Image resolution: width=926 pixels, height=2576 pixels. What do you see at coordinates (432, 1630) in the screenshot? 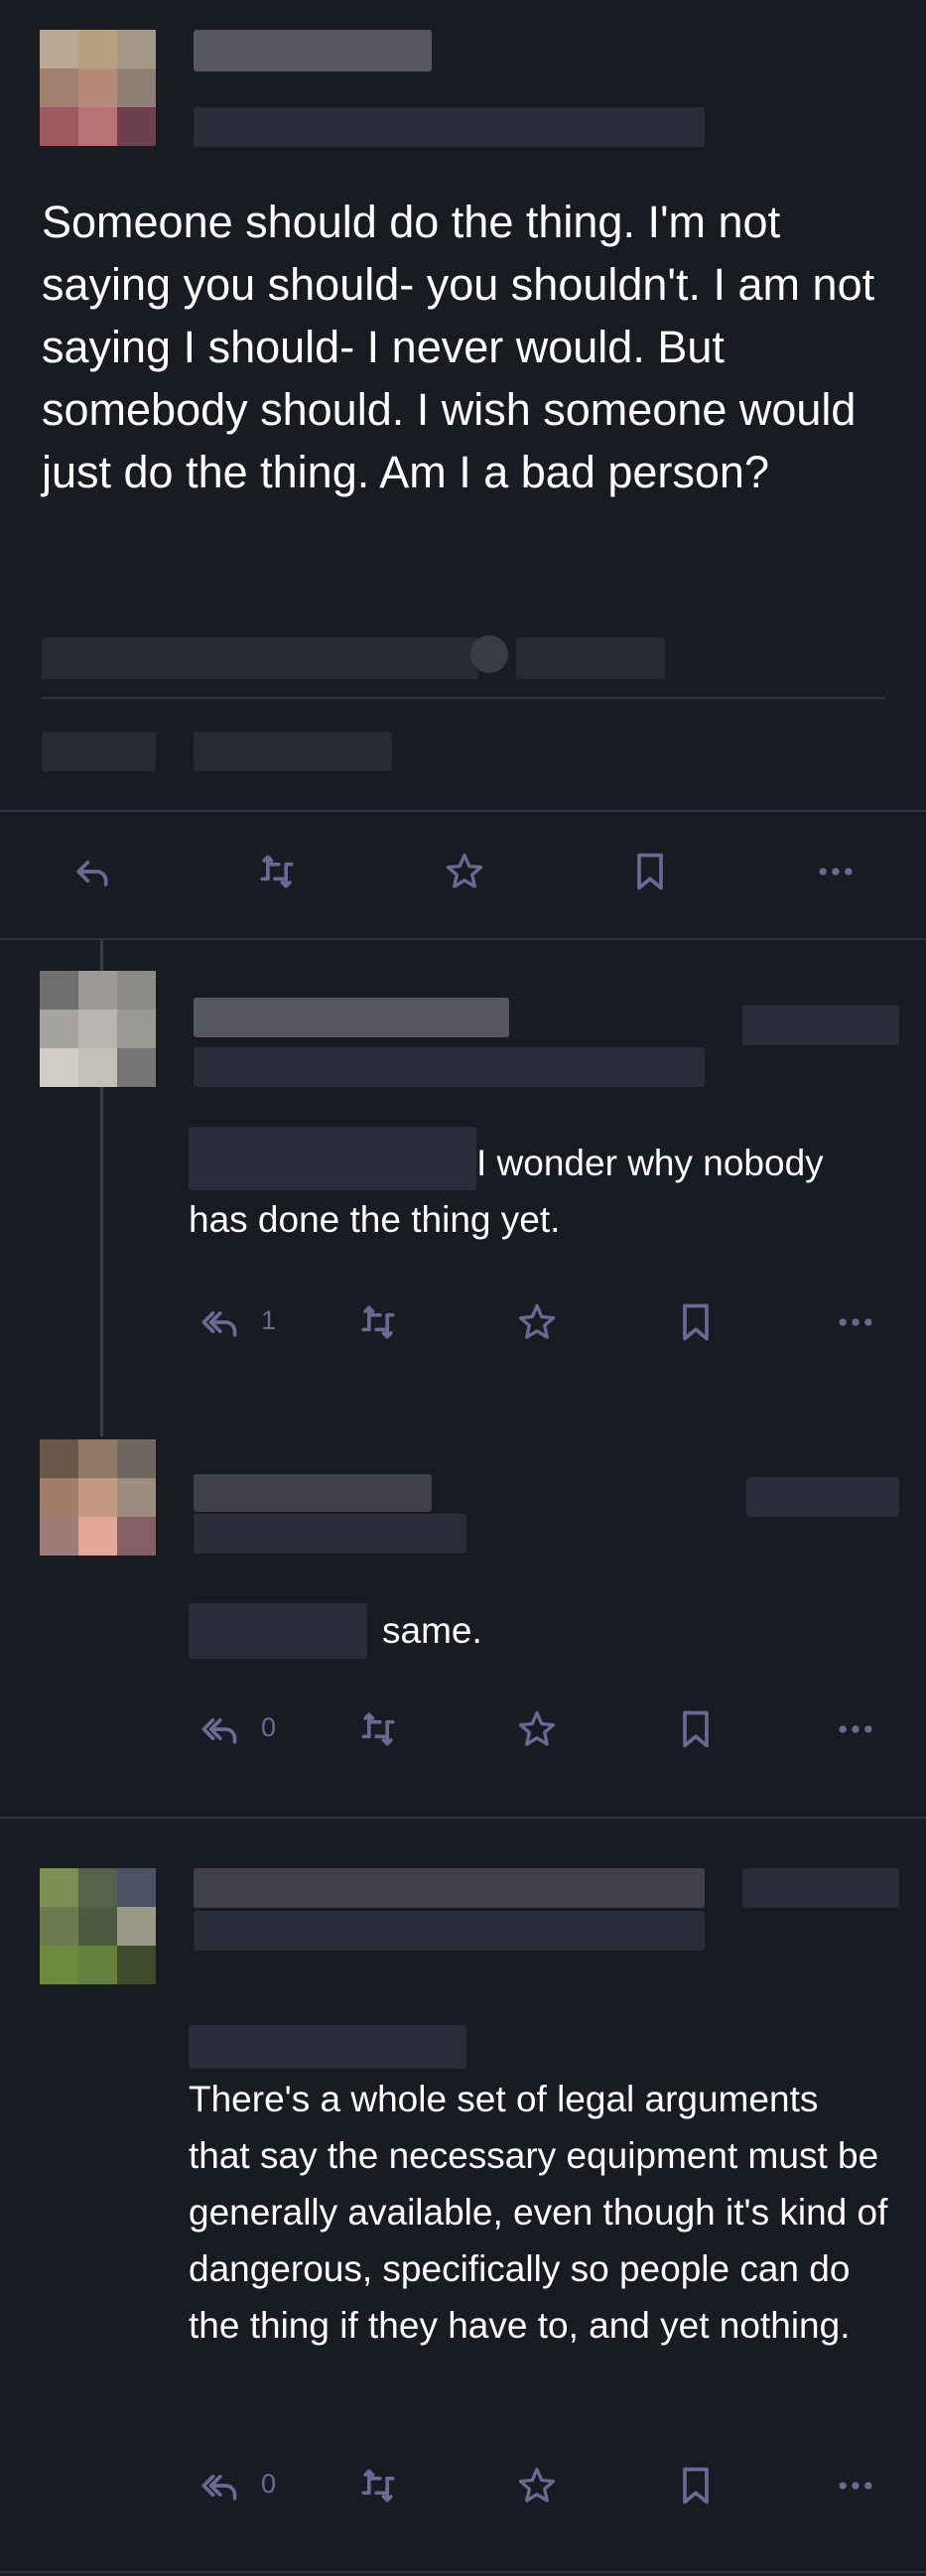
I see `reply-text-content: same.` at bounding box center [432, 1630].